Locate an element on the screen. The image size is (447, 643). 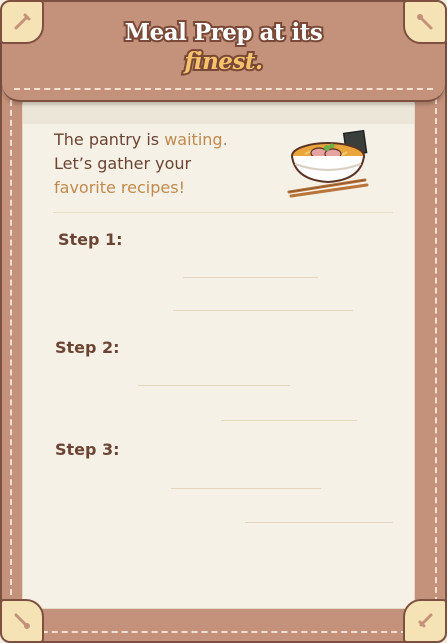
title-line-1: Meal Prep at its is located at coordinates (224, 32).